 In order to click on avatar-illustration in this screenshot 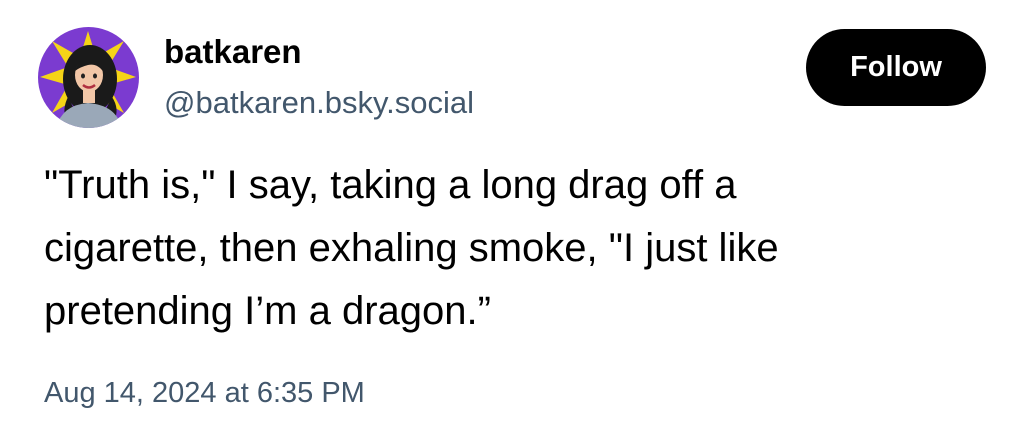, I will do `click(88, 77)`.